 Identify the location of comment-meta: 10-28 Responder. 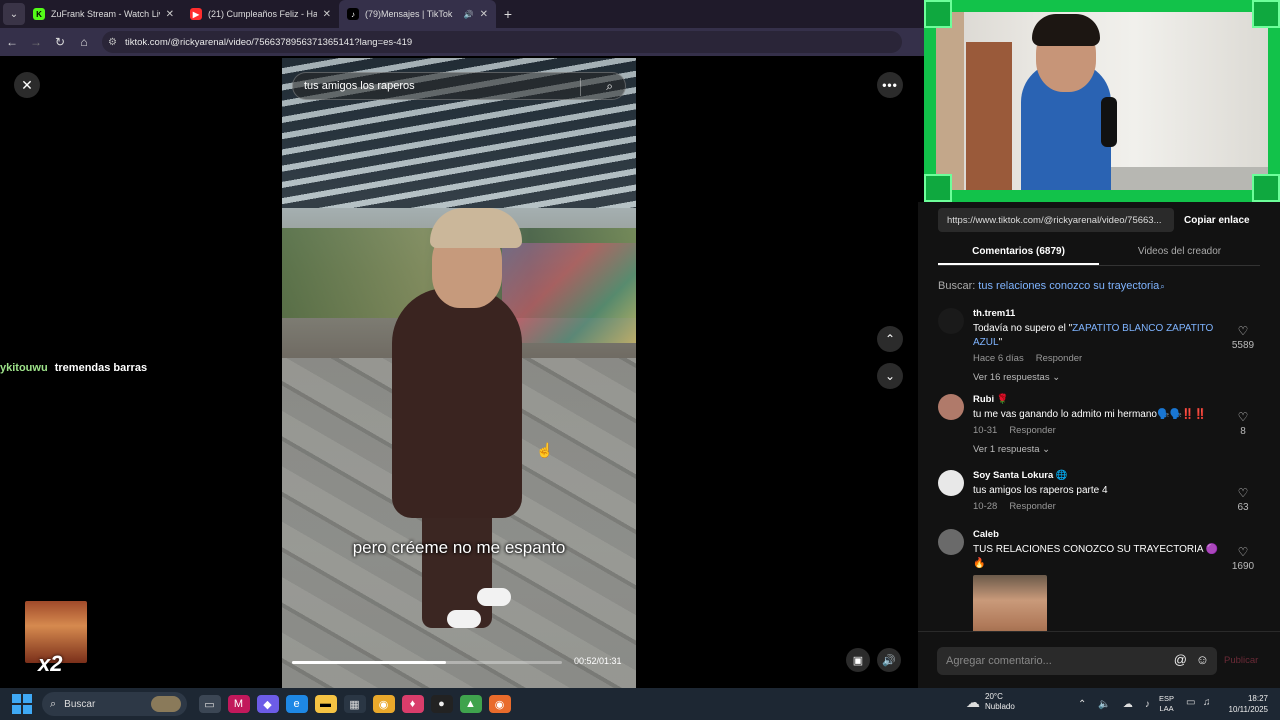
(1100, 506).